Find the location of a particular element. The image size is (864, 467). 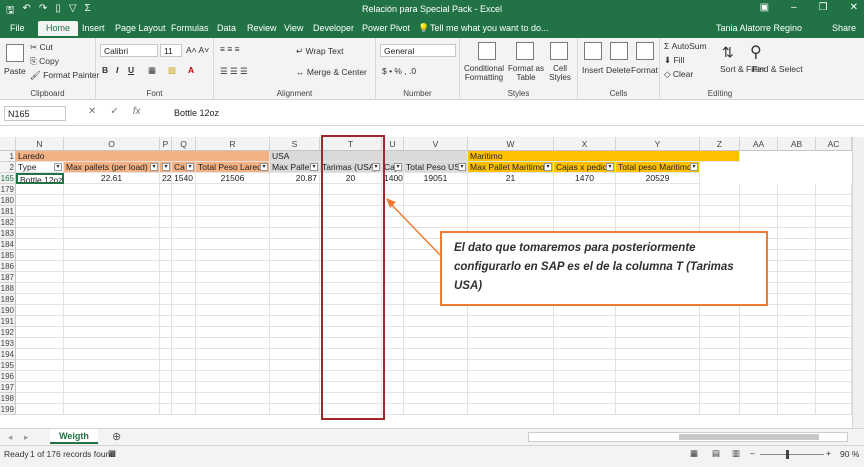

horizontal-scrollbar is located at coordinates (688, 437).